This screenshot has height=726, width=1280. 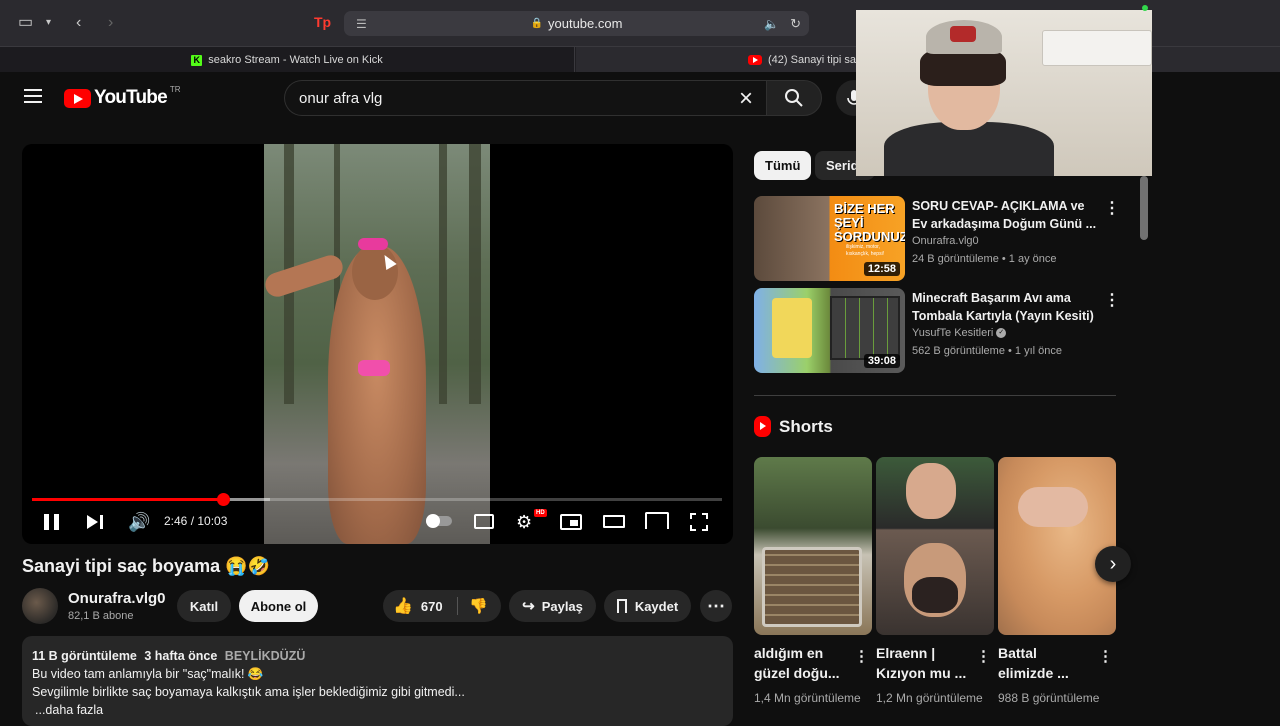 I want to click on next-icon, so click(x=96, y=522).